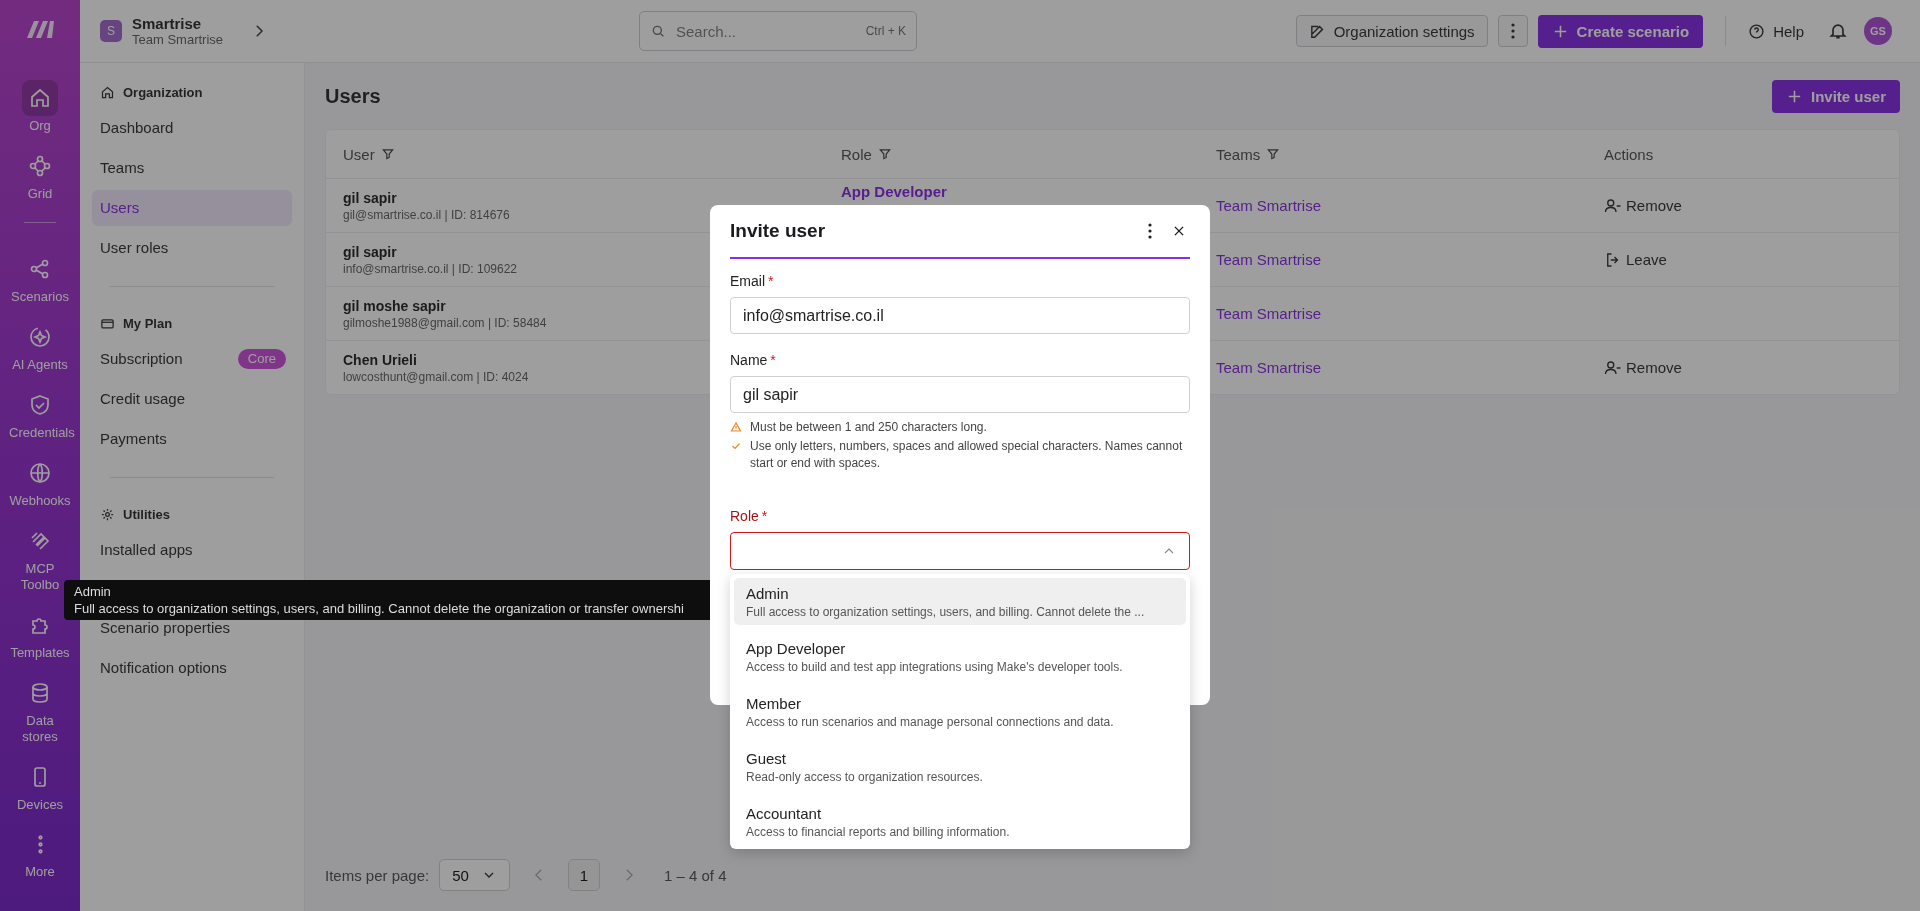 The width and height of the screenshot is (1920, 911). I want to click on role-select, so click(960, 551).